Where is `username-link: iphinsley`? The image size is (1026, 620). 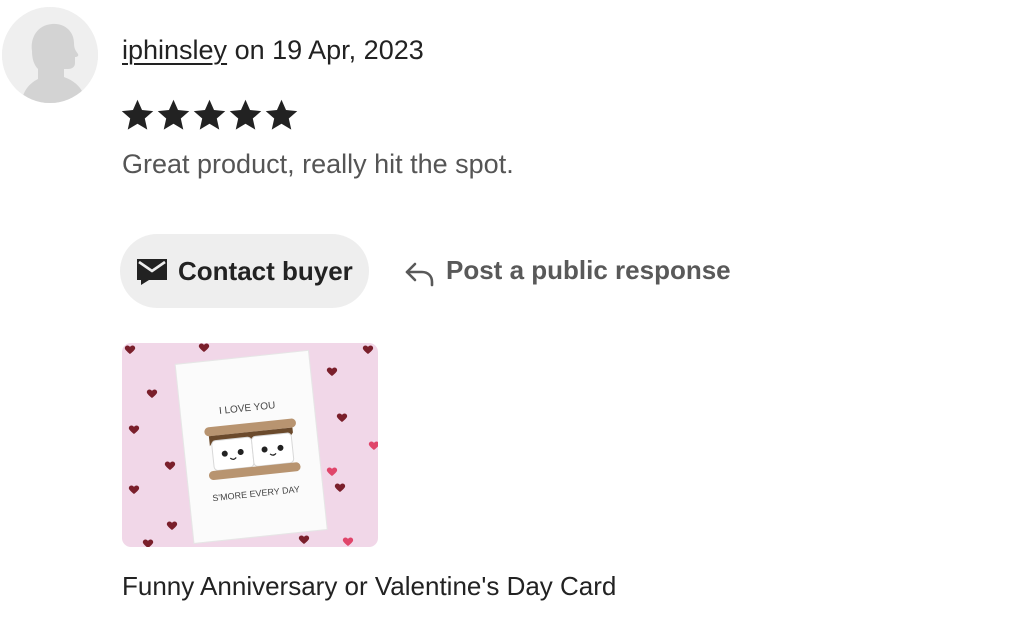 username-link: iphinsley is located at coordinates (174, 50).